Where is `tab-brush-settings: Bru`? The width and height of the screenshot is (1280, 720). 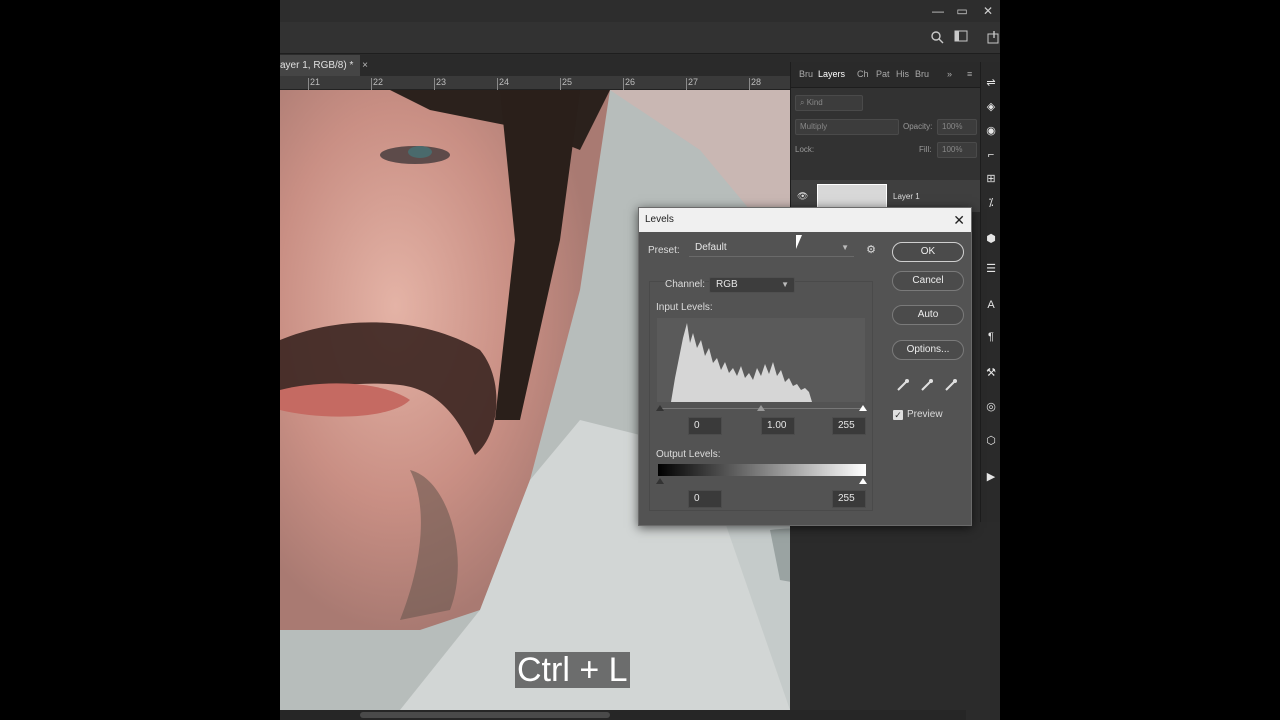 tab-brush-settings: Bru is located at coordinates (922, 74).